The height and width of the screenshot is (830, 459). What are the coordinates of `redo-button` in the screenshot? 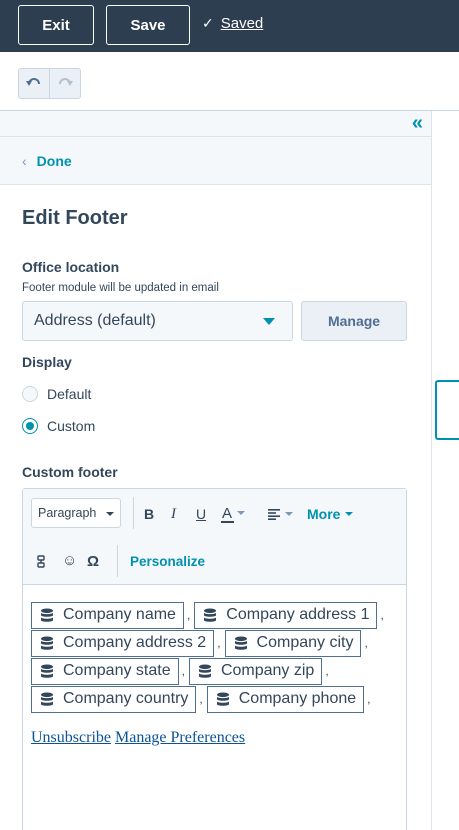 It's located at (64, 83).